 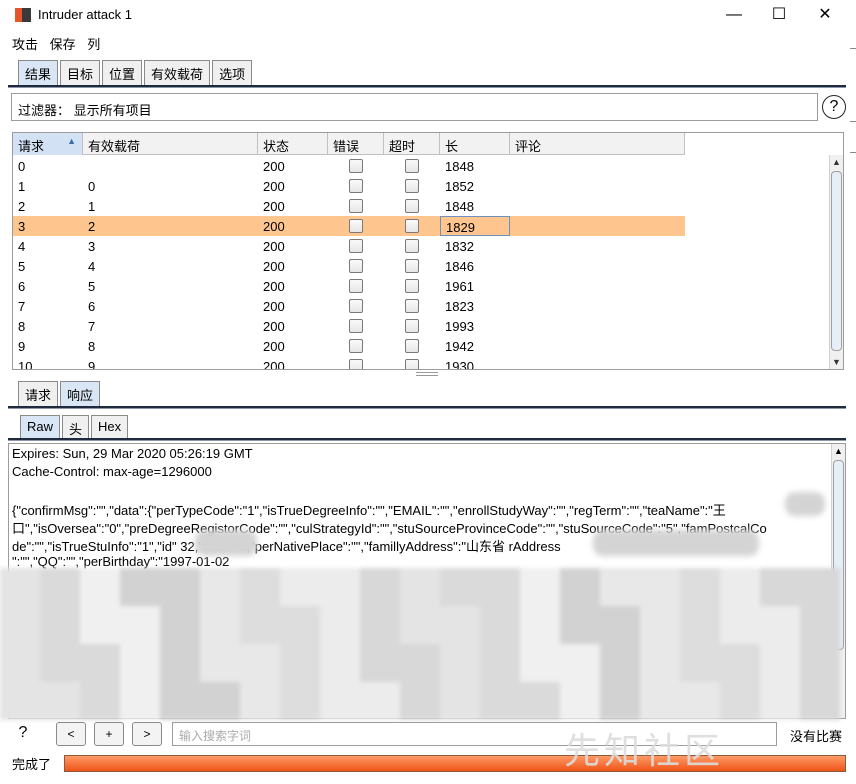 I want to click on table-row: 5 4 200 1846, so click(x=349, y=266).